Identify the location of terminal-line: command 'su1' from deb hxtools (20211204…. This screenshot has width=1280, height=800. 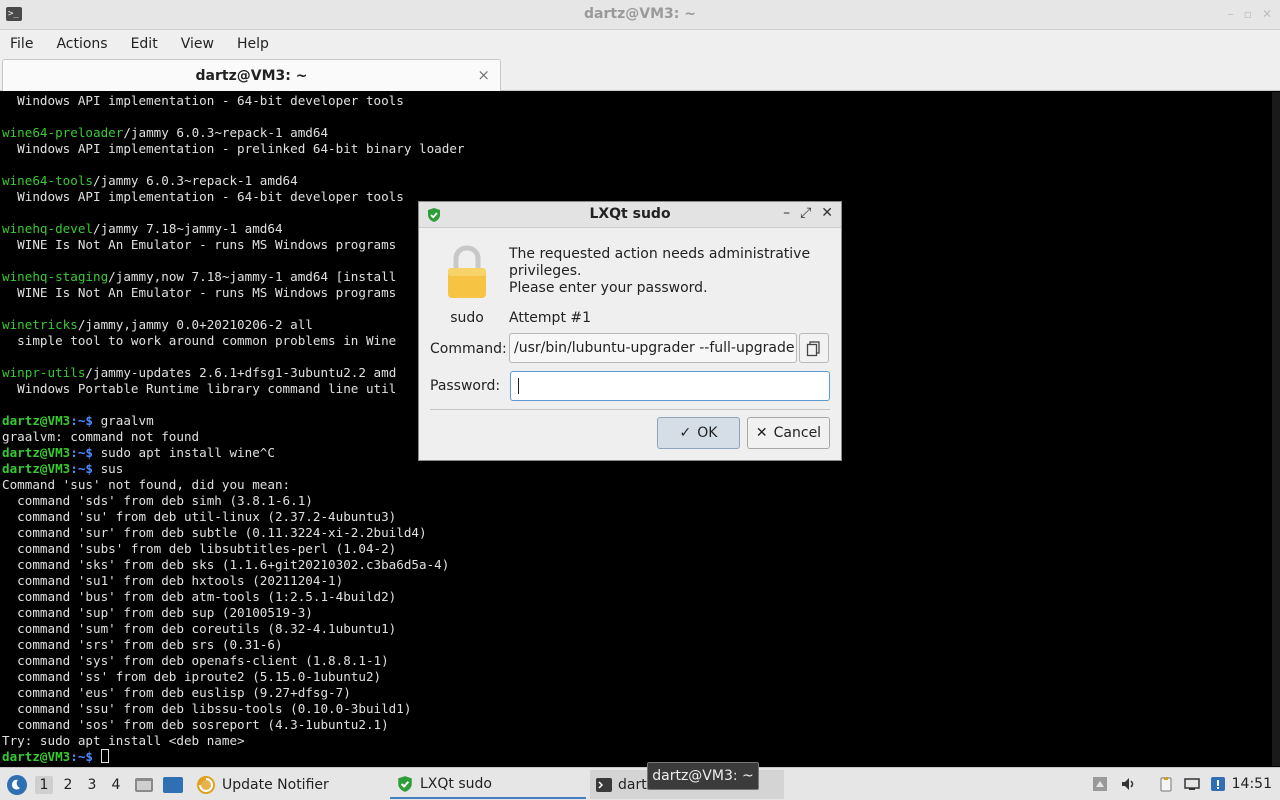
(172, 581).